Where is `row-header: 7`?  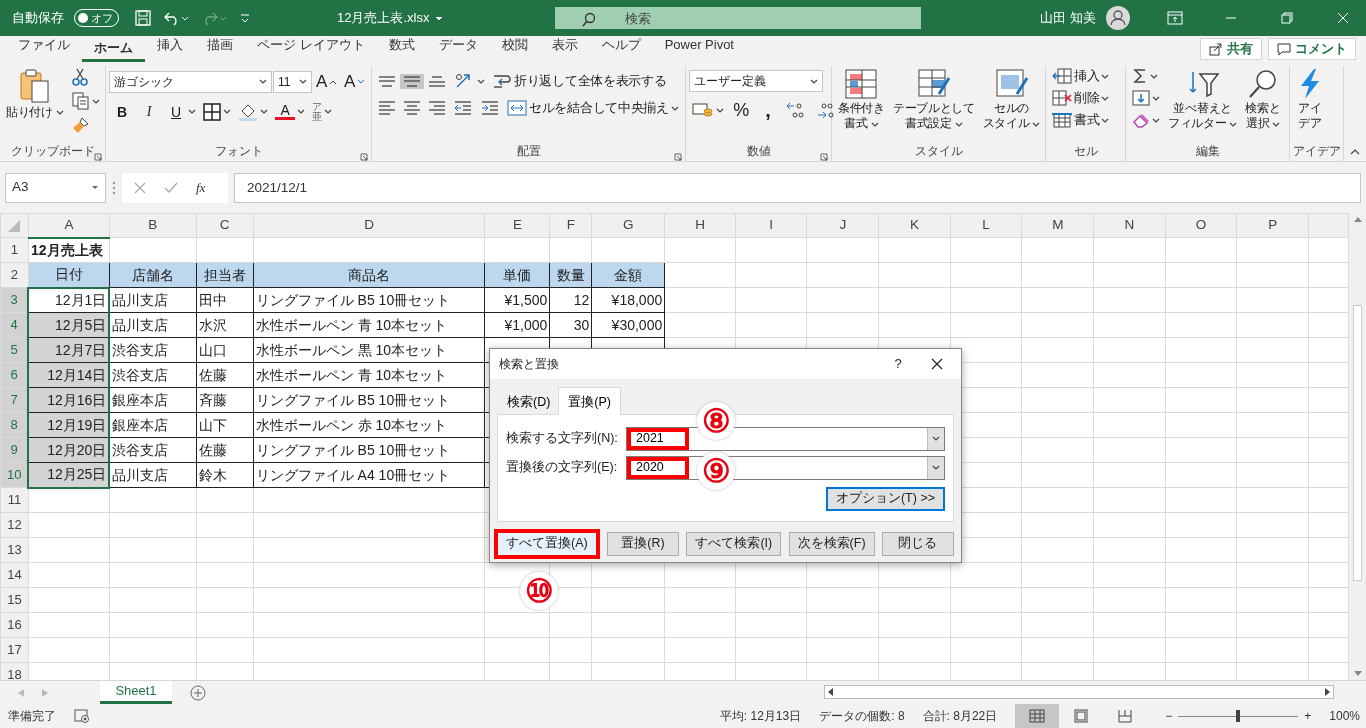
row-header: 7 is located at coordinates (14, 400).